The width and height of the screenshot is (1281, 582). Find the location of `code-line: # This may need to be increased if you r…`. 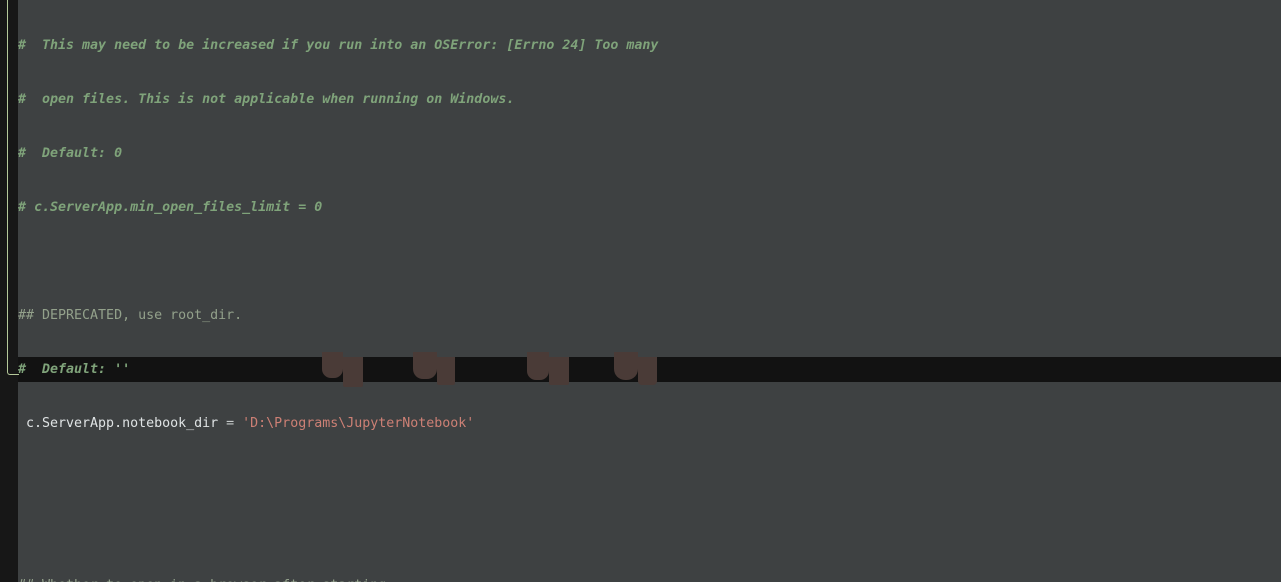

code-line: # This may need to be increased if you r… is located at coordinates (640, 46).